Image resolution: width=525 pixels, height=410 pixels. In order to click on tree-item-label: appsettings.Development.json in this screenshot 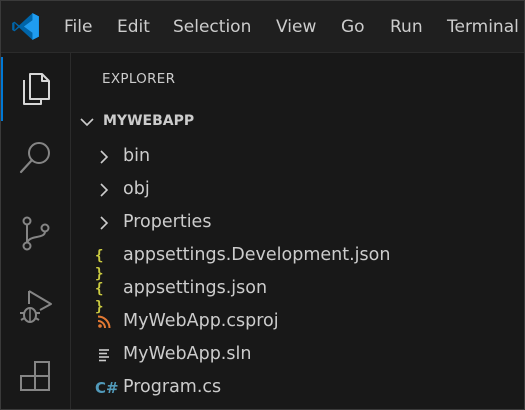, I will do `click(257, 255)`.